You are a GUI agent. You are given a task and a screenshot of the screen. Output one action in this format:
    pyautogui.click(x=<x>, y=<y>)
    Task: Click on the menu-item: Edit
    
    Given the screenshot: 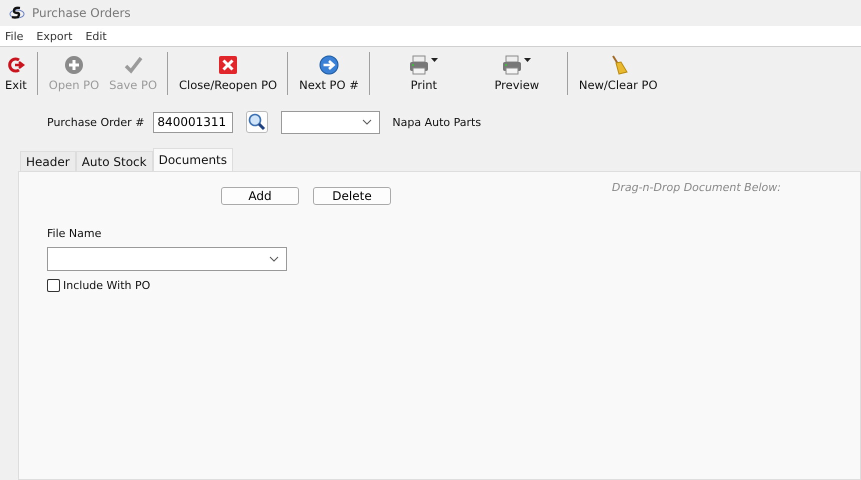 What is the action you would take?
    pyautogui.click(x=96, y=36)
    